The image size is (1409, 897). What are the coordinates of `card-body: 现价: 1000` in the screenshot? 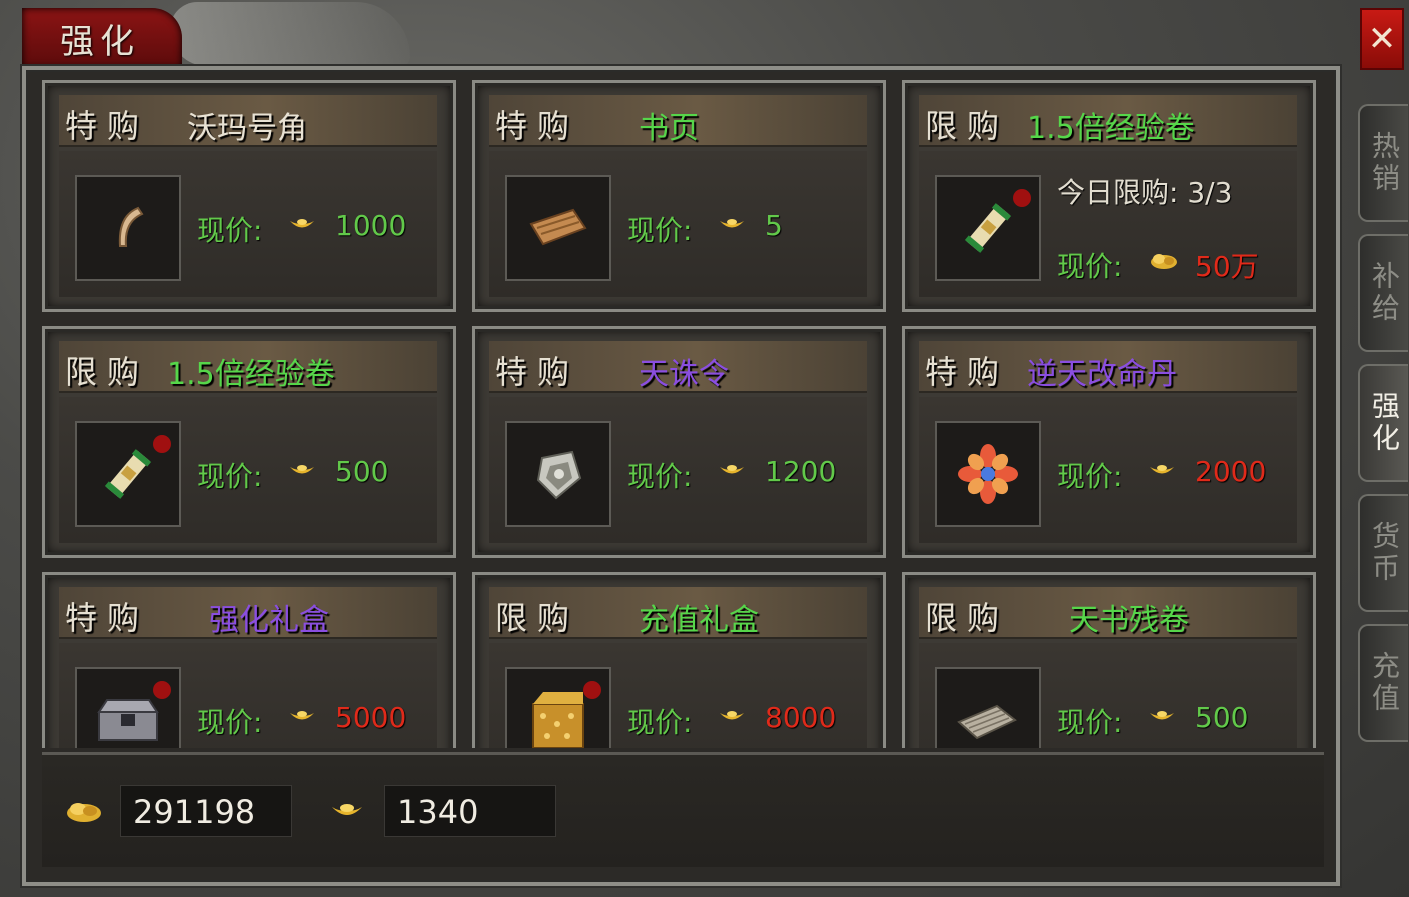 It's located at (248, 224).